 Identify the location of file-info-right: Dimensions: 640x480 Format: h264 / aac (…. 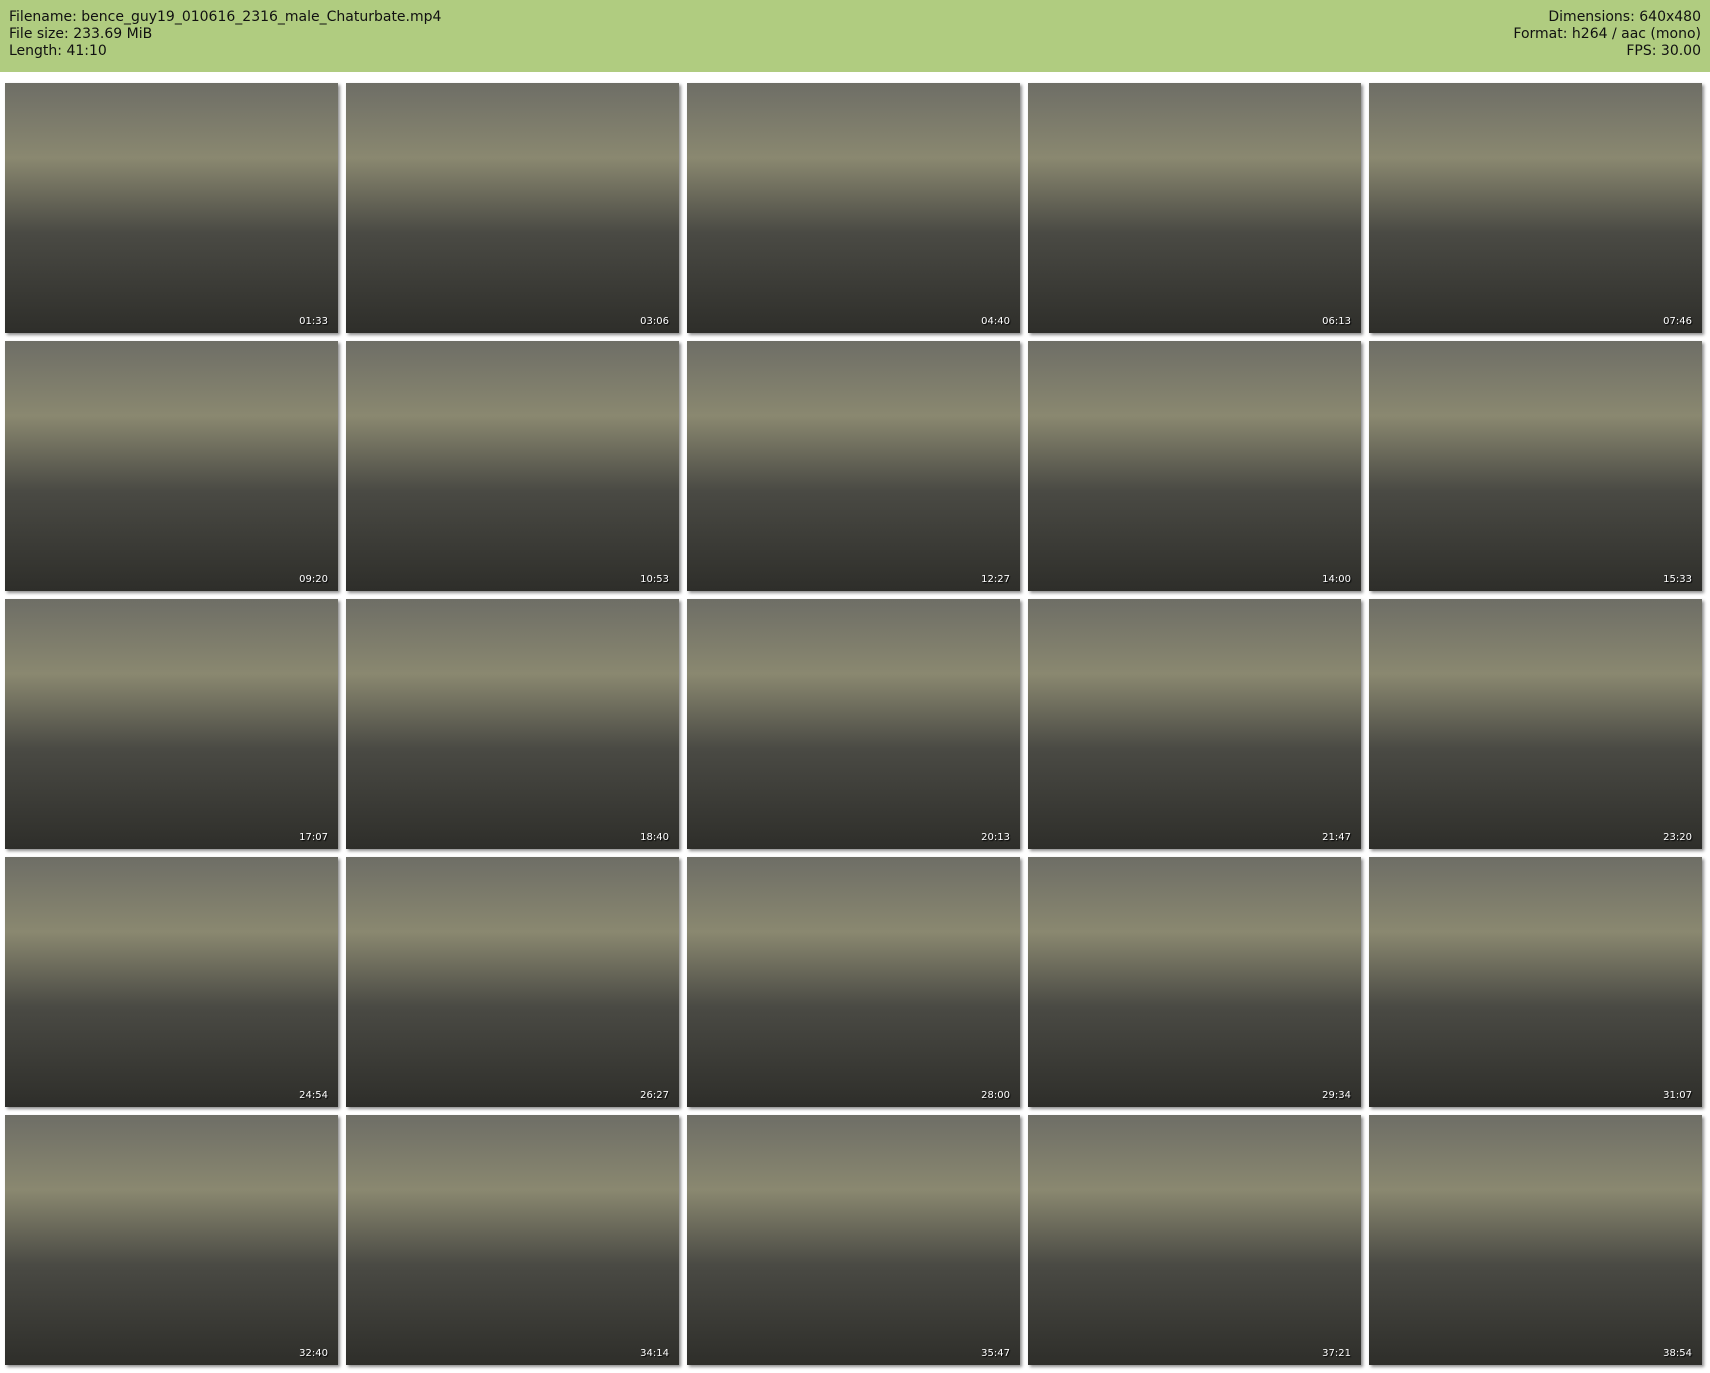
(1607, 34).